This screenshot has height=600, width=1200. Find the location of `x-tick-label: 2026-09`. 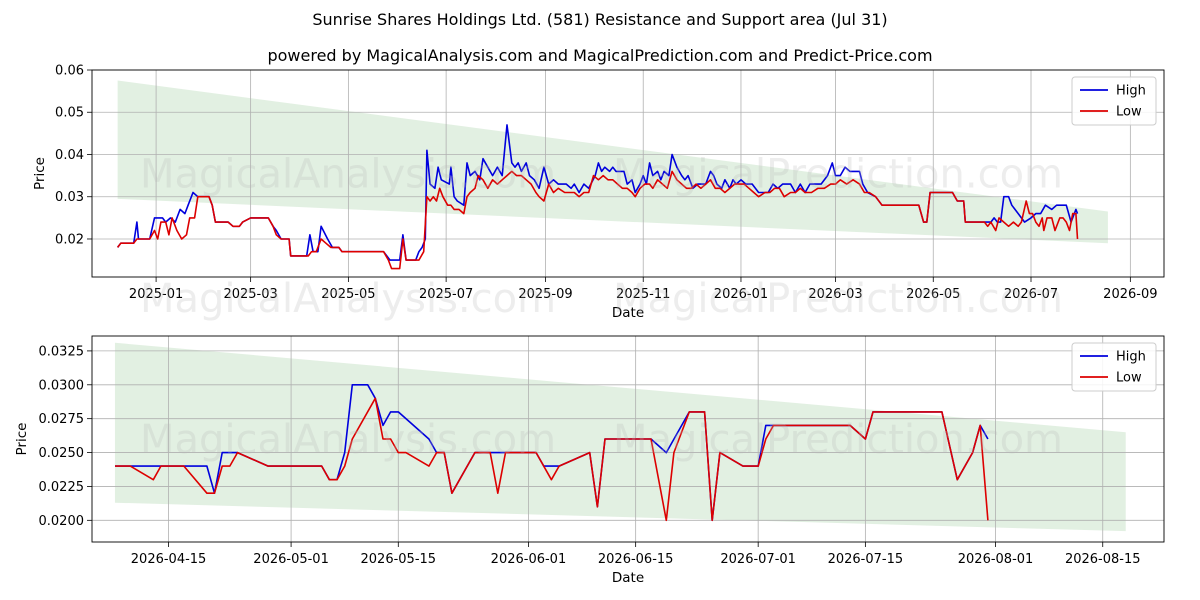

x-tick-label: 2026-09 is located at coordinates (1130, 294).